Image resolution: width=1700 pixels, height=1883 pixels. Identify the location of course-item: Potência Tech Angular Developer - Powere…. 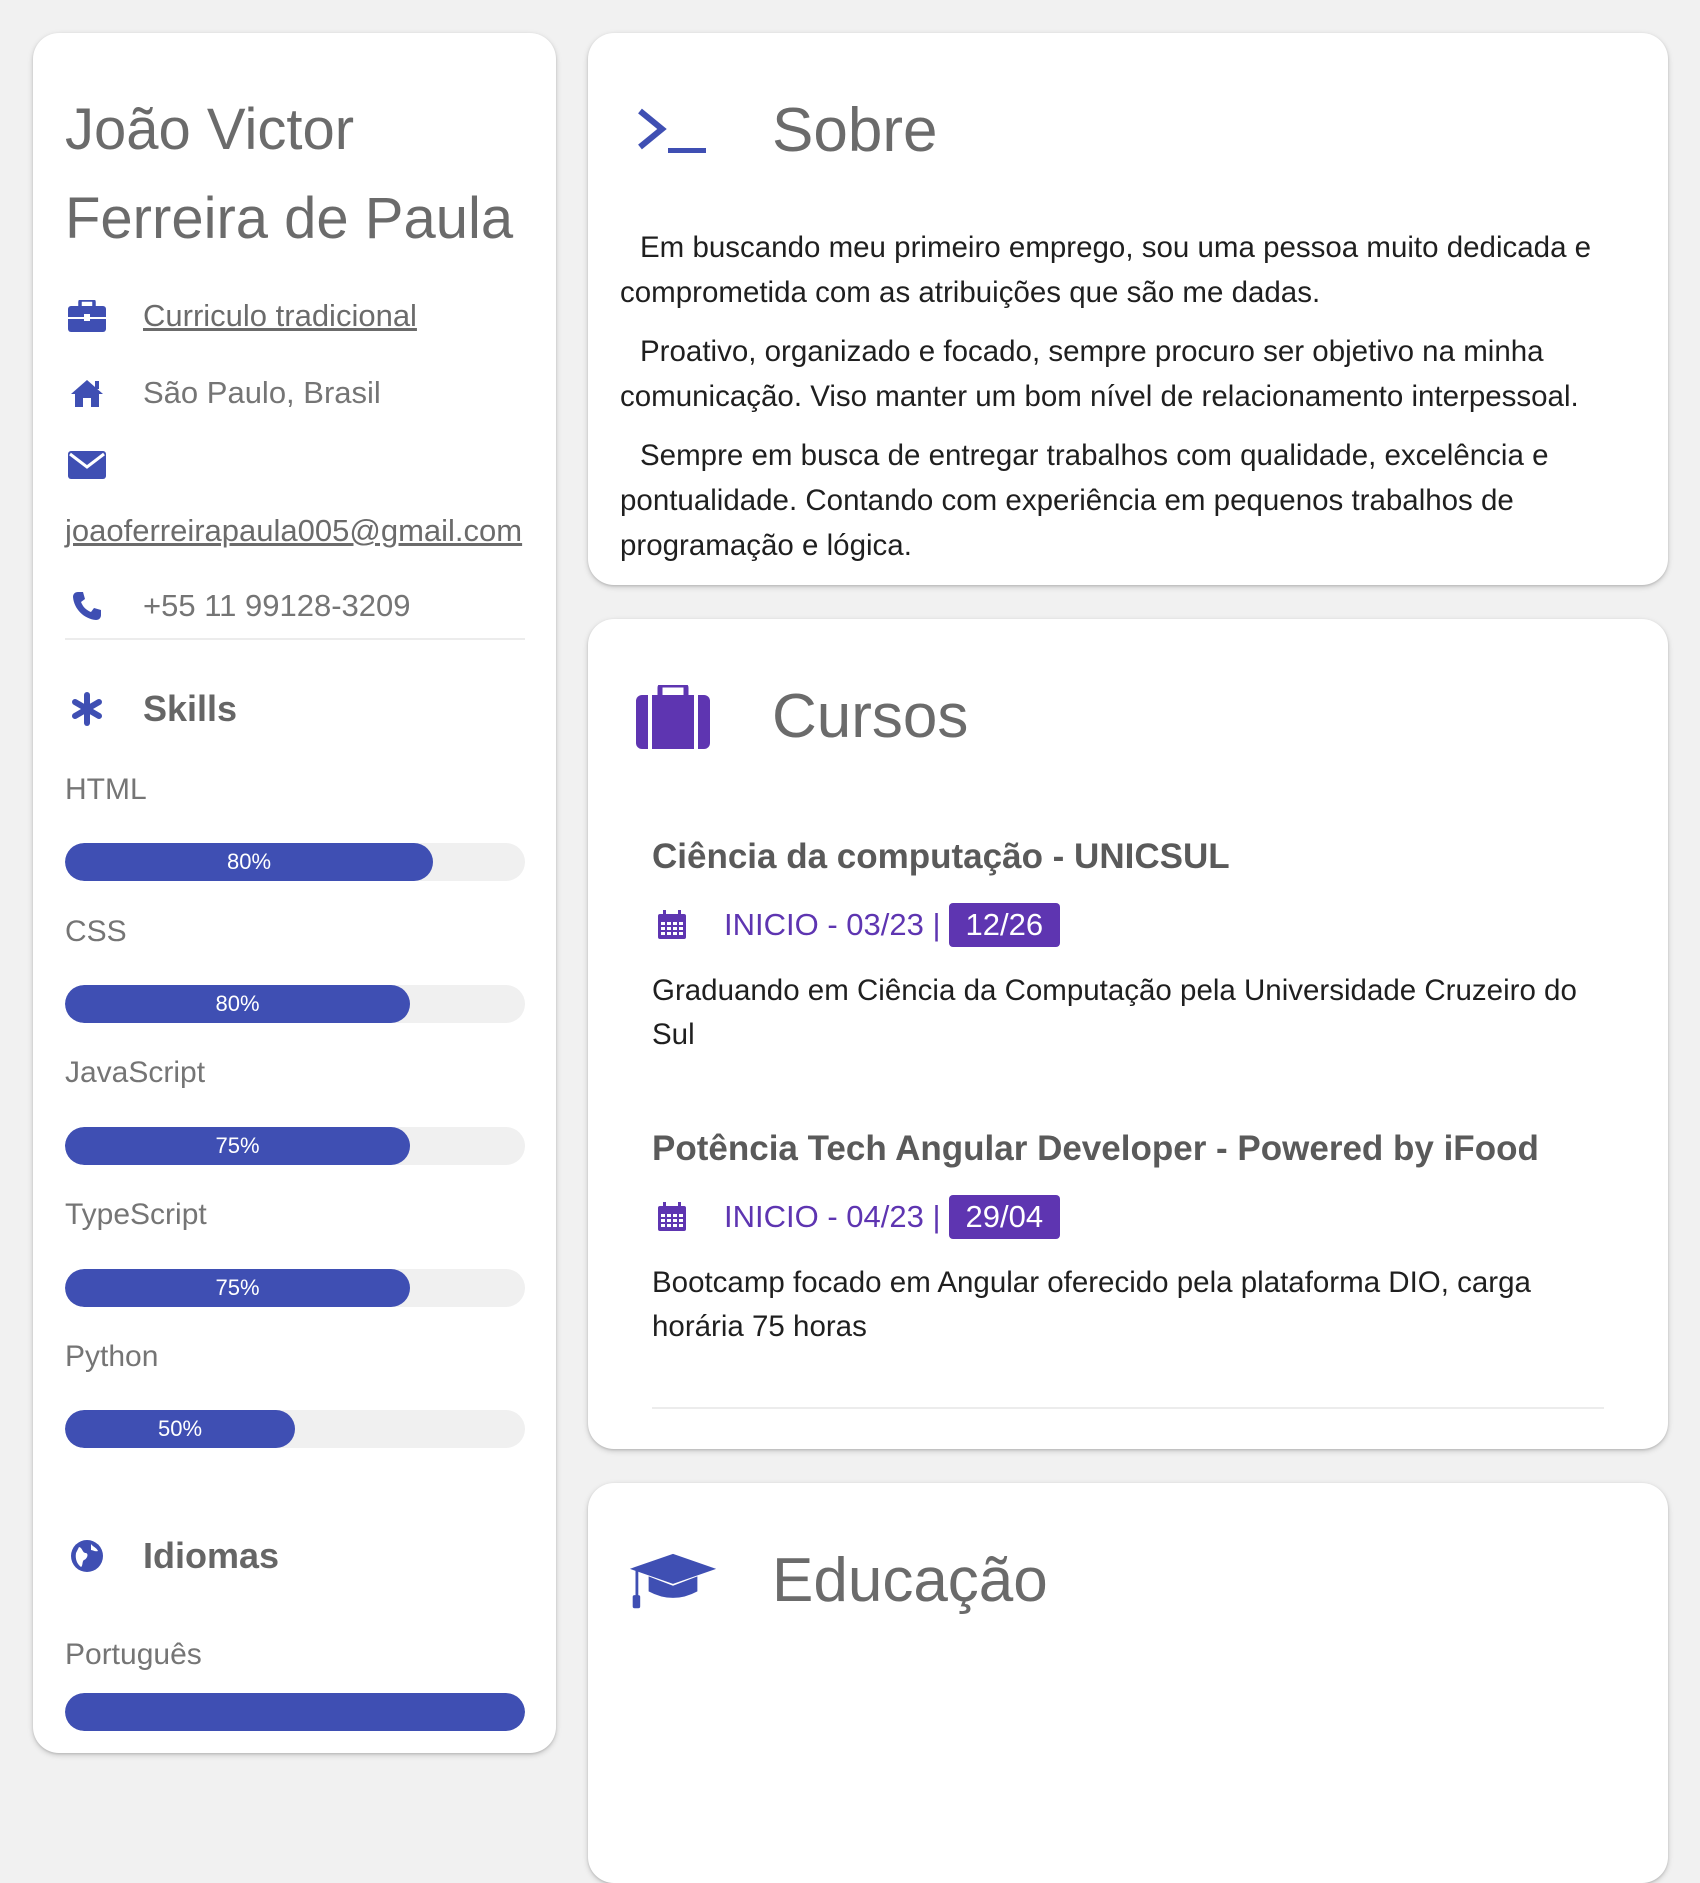
(1127, 1239).